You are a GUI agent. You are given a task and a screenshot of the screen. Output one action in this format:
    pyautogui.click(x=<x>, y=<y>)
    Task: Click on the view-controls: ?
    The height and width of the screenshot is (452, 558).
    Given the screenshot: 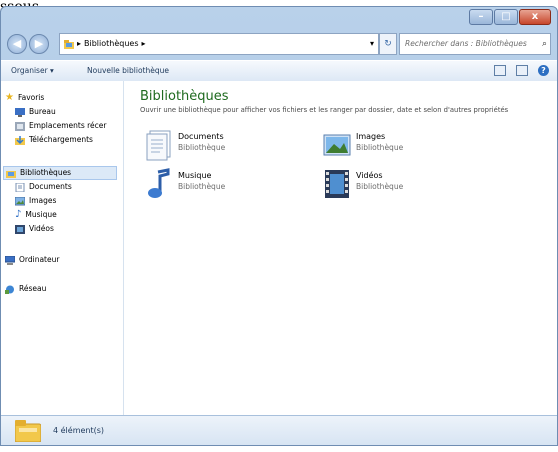 What is the action you would take?
    pyautogui.click(x=521, y=70)
    